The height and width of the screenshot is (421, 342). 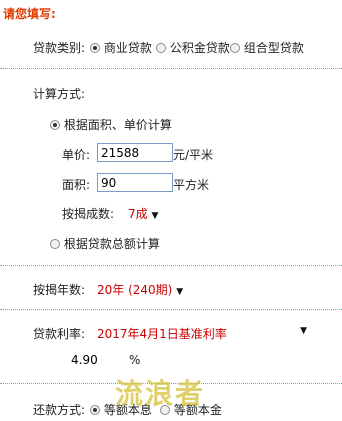 I want to click on rate-select: 2017年4月1日基准利率 ▼, so click(x=202, y=333).